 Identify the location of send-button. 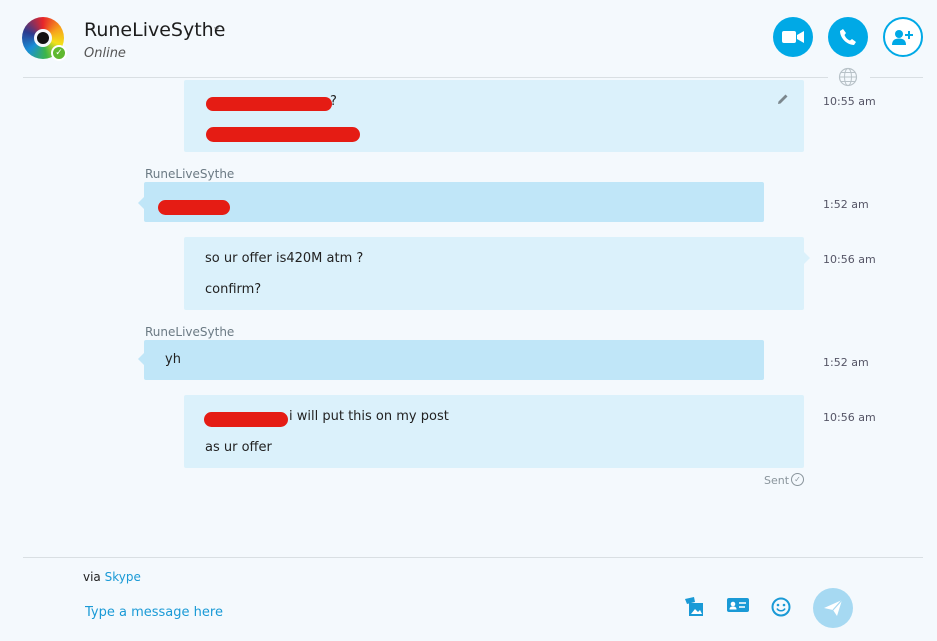
(833, 608).